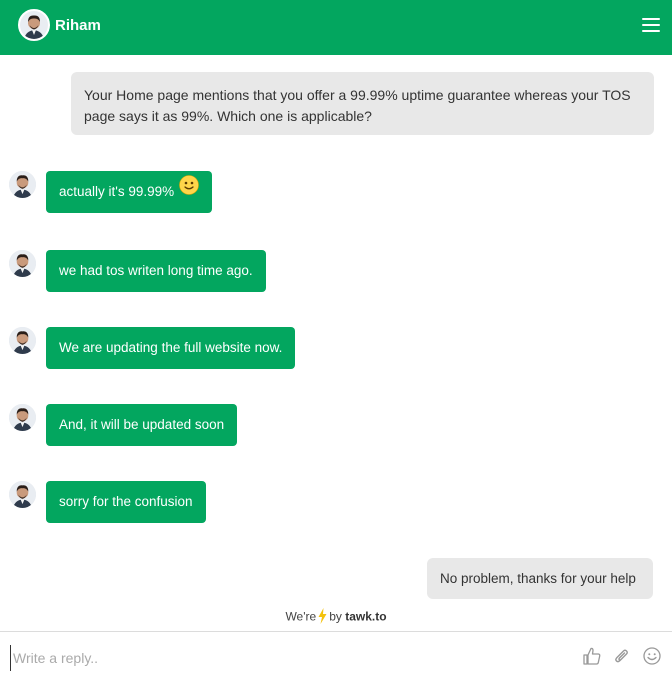  I want to click on visitor-message: No problem, thanks for your help, so click(540, 578).